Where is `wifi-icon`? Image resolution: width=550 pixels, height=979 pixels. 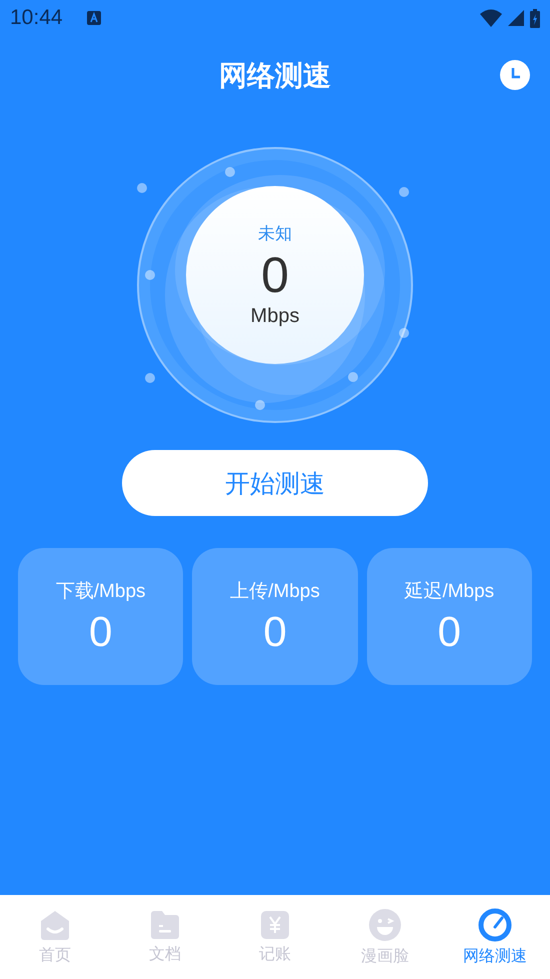
wifi-icon is located at coordinates (491, 18).